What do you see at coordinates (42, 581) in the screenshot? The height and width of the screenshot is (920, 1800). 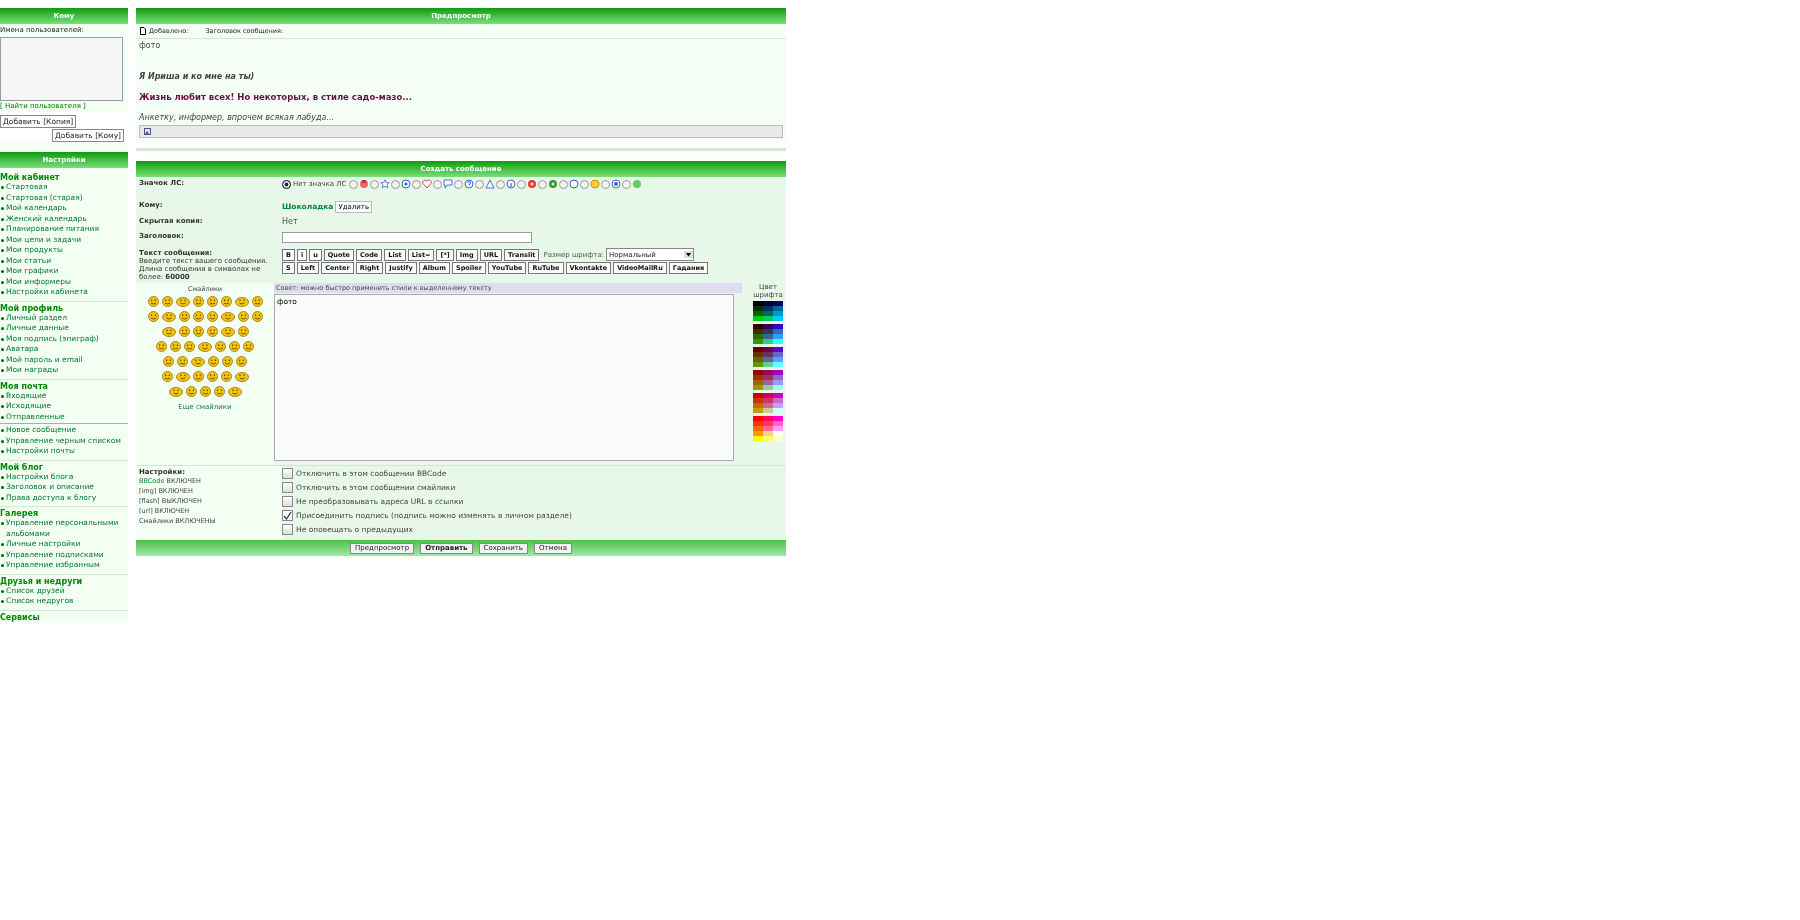 I see `group-title: Друзья и недруги` at bounding box center [42, 581].